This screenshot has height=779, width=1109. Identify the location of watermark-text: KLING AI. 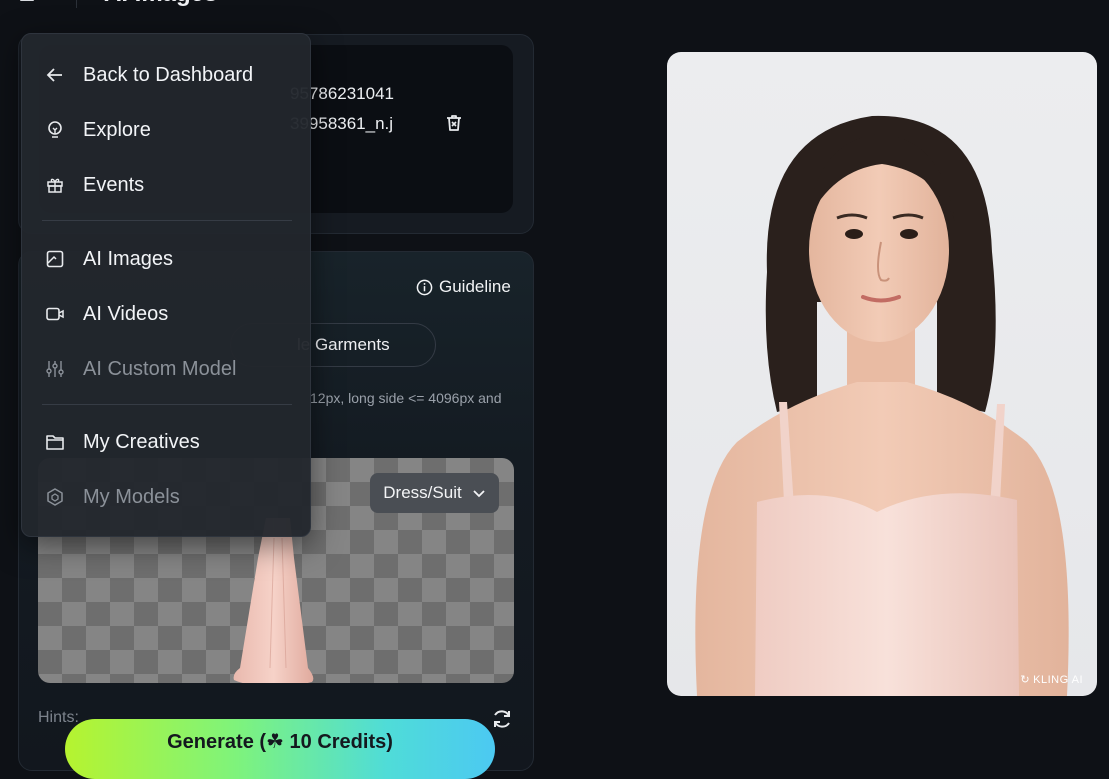
(1058, 679).